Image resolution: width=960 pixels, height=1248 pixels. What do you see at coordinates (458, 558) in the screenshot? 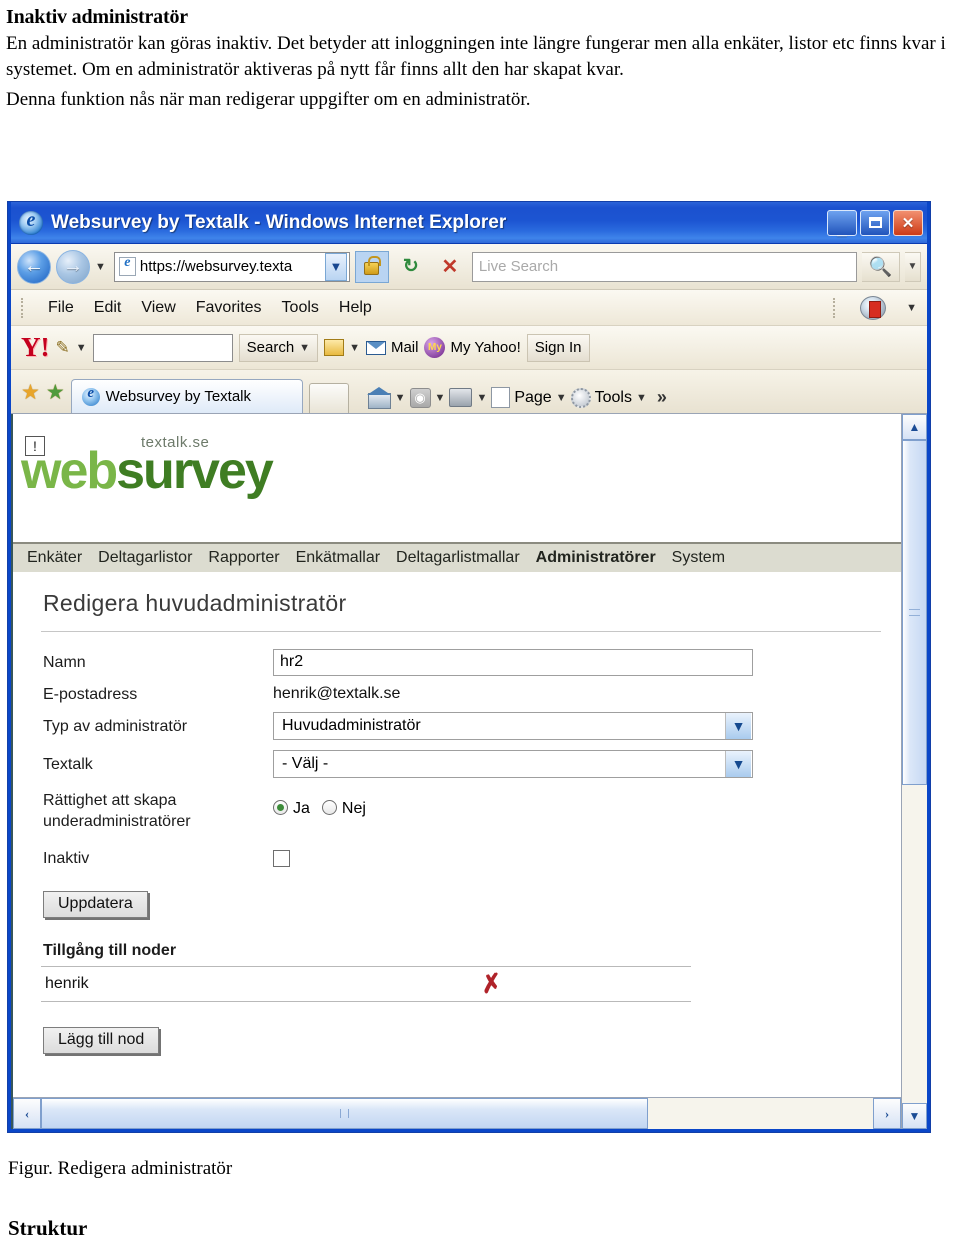
I see `nav-item-deltagarlistmallar: Deltagarlistmallar` at bounding box center [458, 558].